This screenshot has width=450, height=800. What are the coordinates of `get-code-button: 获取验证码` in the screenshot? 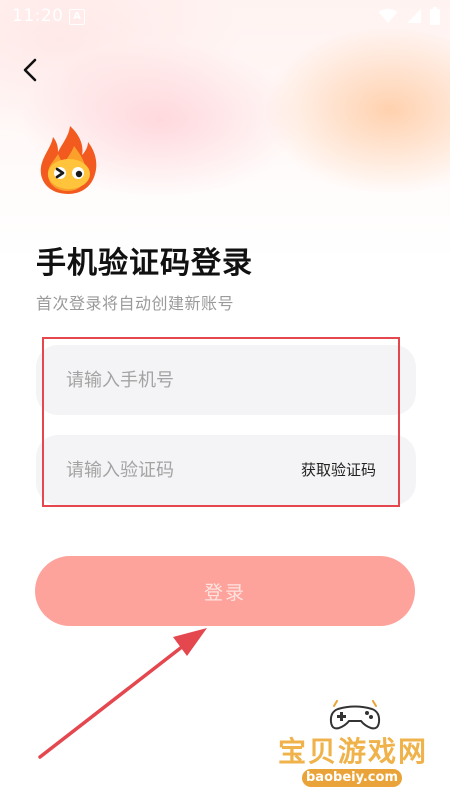 It's located at (338, 470).